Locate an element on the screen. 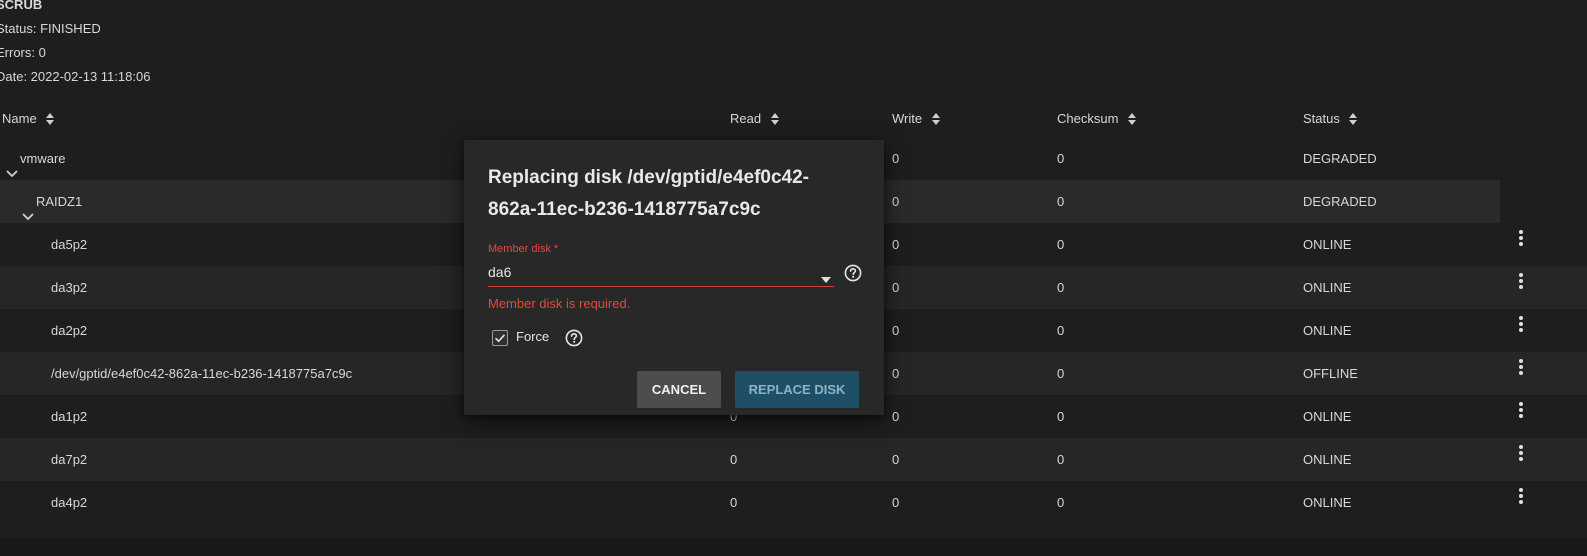 This screenshot has height=556, width=1587. column-header-name-label: Name is located at coordinates (19, 118).